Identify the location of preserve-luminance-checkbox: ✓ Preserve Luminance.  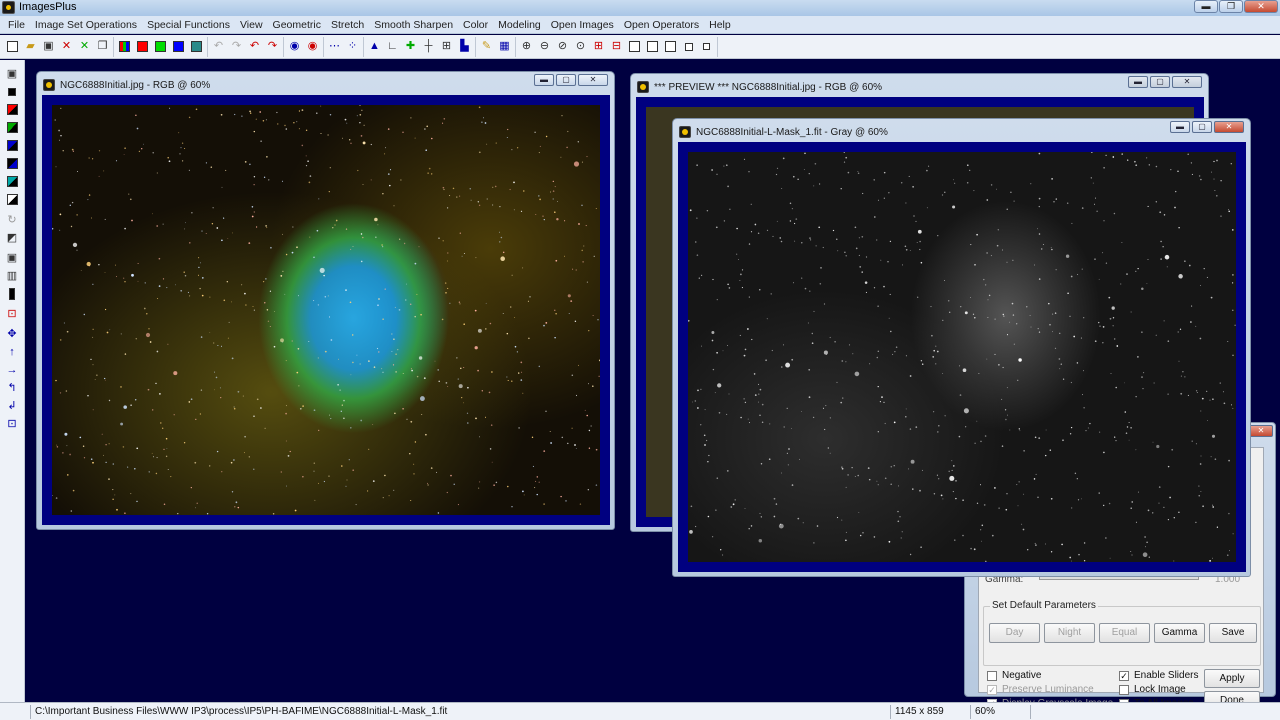
(1040, 689).